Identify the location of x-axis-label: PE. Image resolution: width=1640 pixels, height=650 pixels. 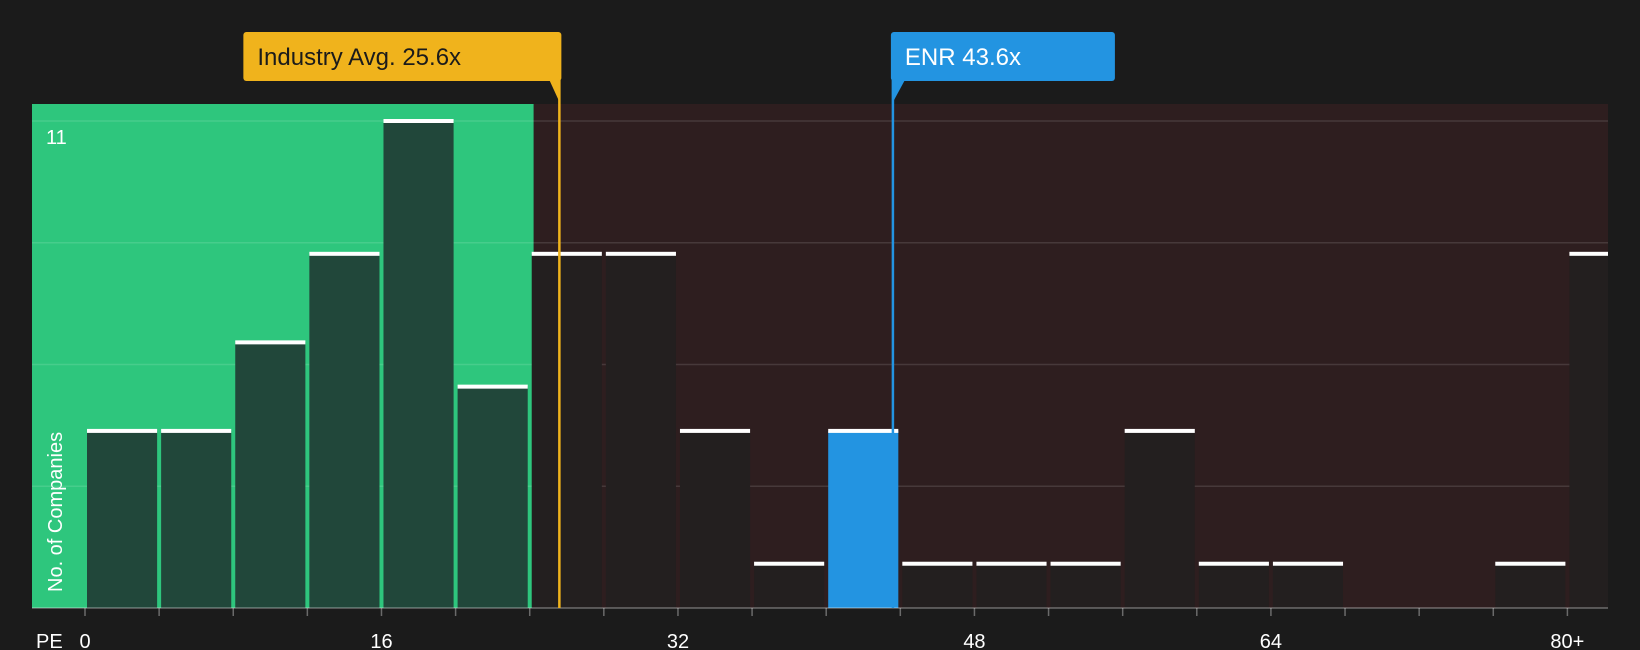
(49, 640).